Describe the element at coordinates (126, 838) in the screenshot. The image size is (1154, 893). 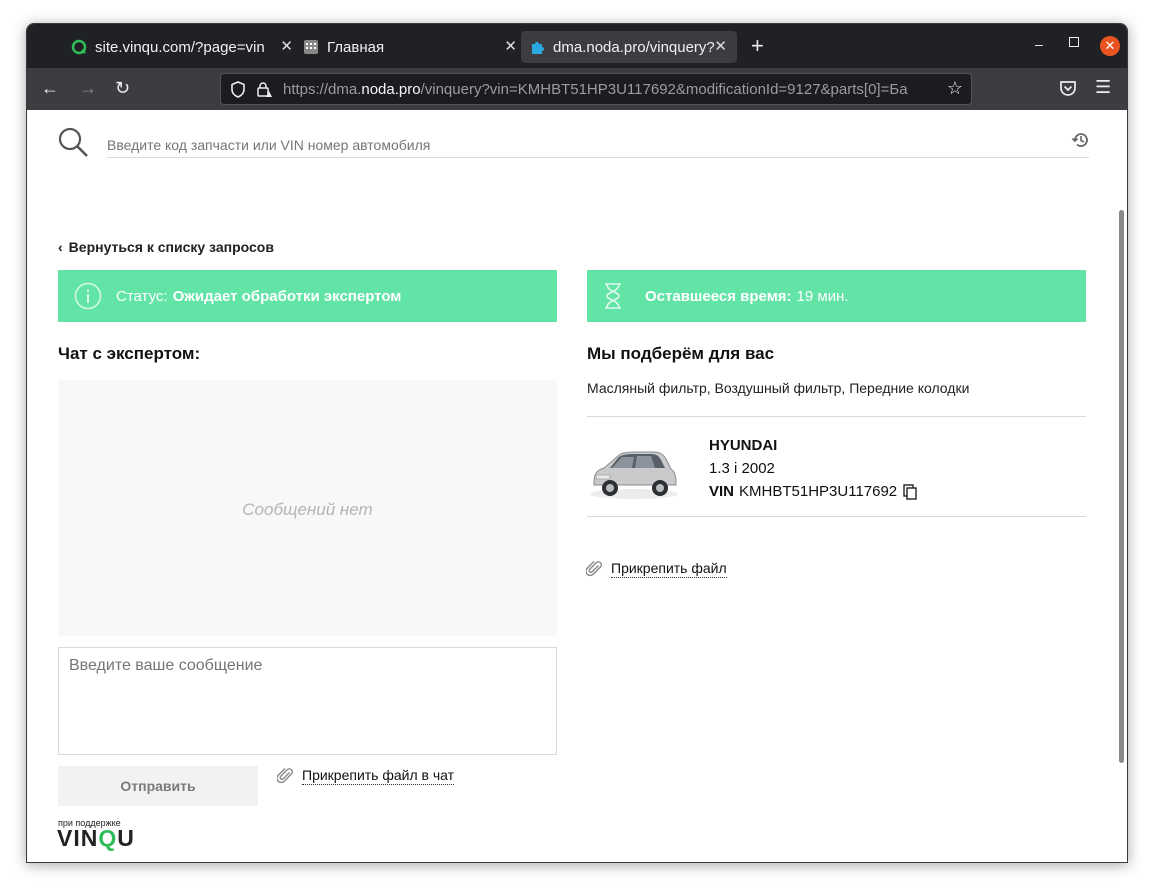
I see `logo-text-u: U` at that location.